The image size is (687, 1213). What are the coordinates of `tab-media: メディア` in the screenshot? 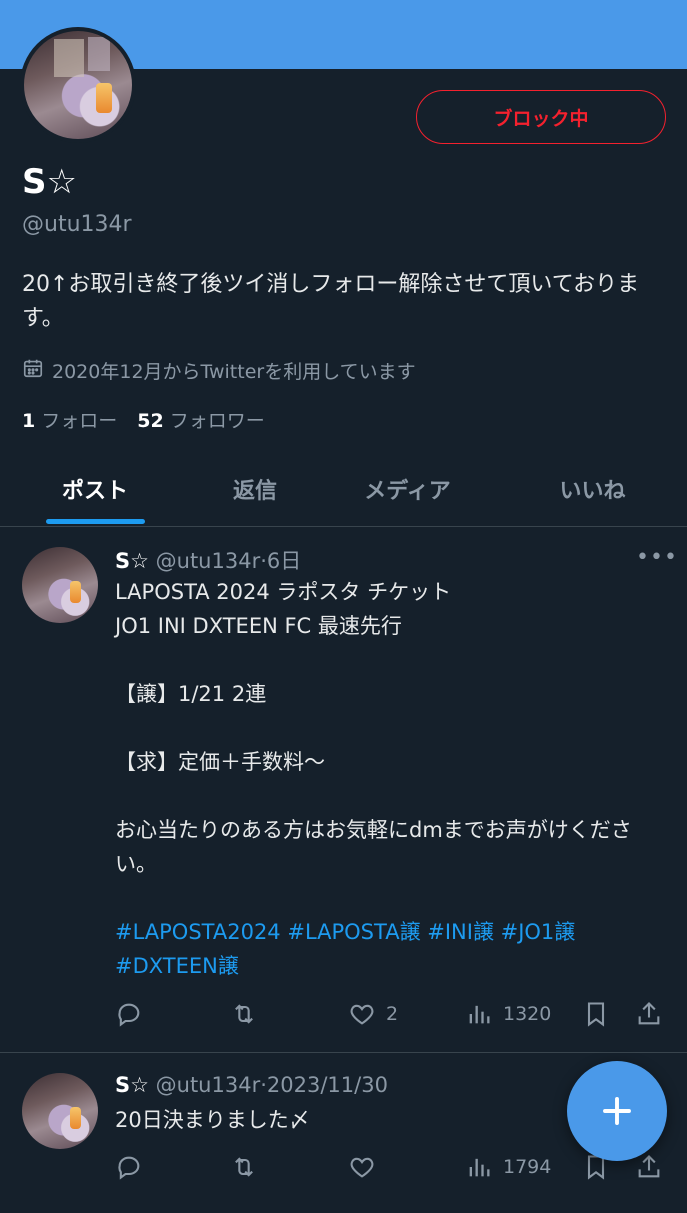 It's located at (407, 489).